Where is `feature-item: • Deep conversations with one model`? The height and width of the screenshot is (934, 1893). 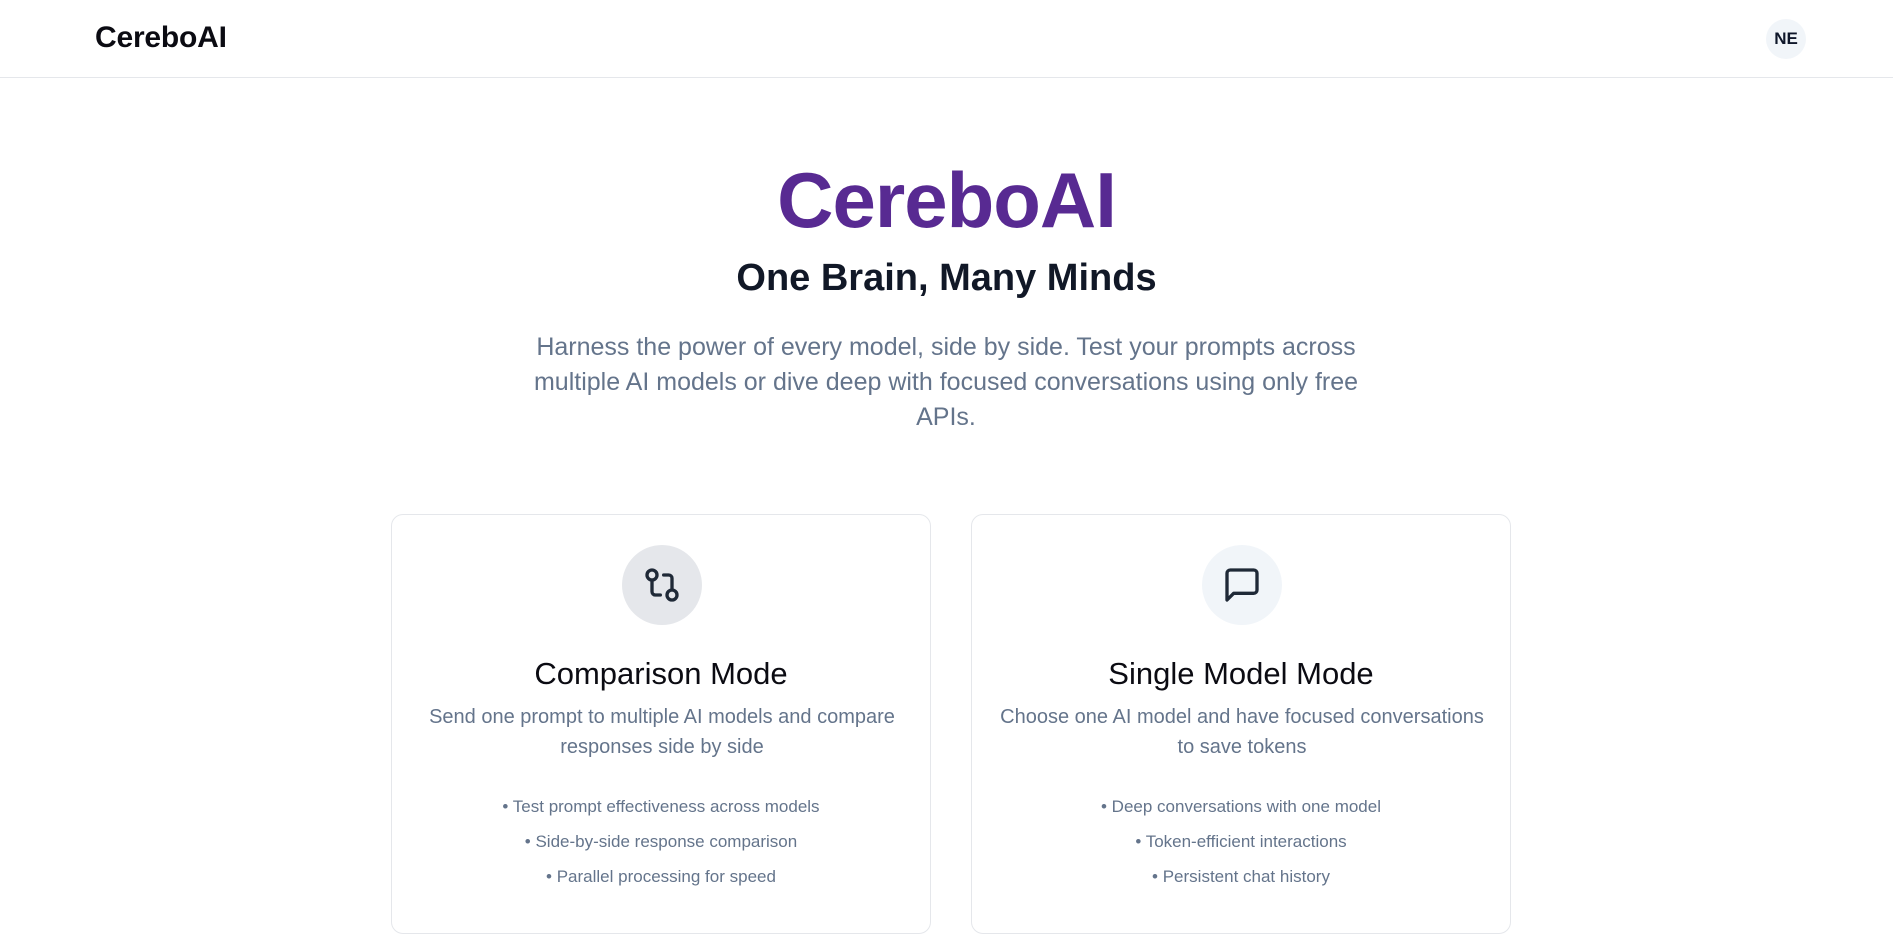
feature-item: • Deep conversations with one model is located at coordinates (1241, 806).